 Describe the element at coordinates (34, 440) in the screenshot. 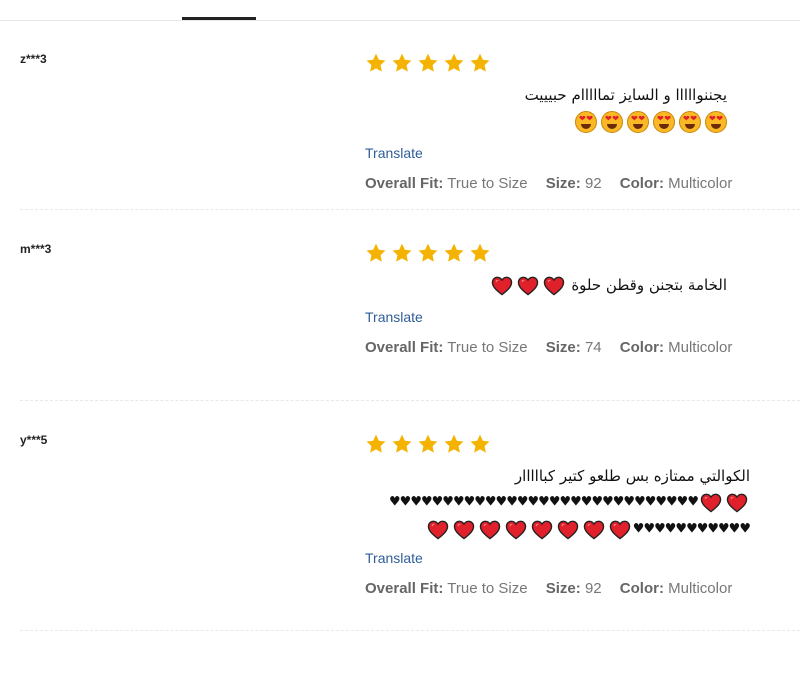

I see `reviewer-name: y***5` at that location.